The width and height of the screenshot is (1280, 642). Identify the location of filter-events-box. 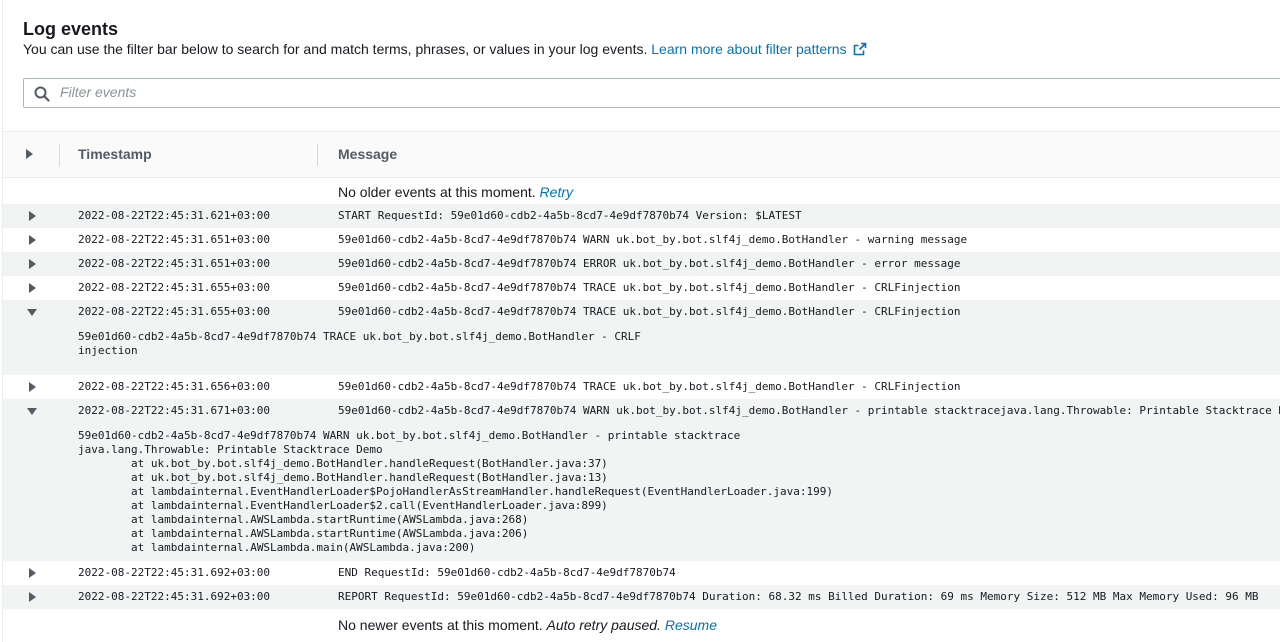
(651, 93).